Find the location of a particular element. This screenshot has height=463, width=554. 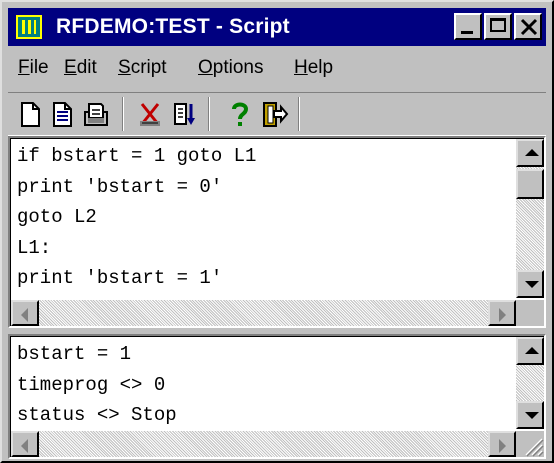

new-document-button is located at coordinates (30, 114).